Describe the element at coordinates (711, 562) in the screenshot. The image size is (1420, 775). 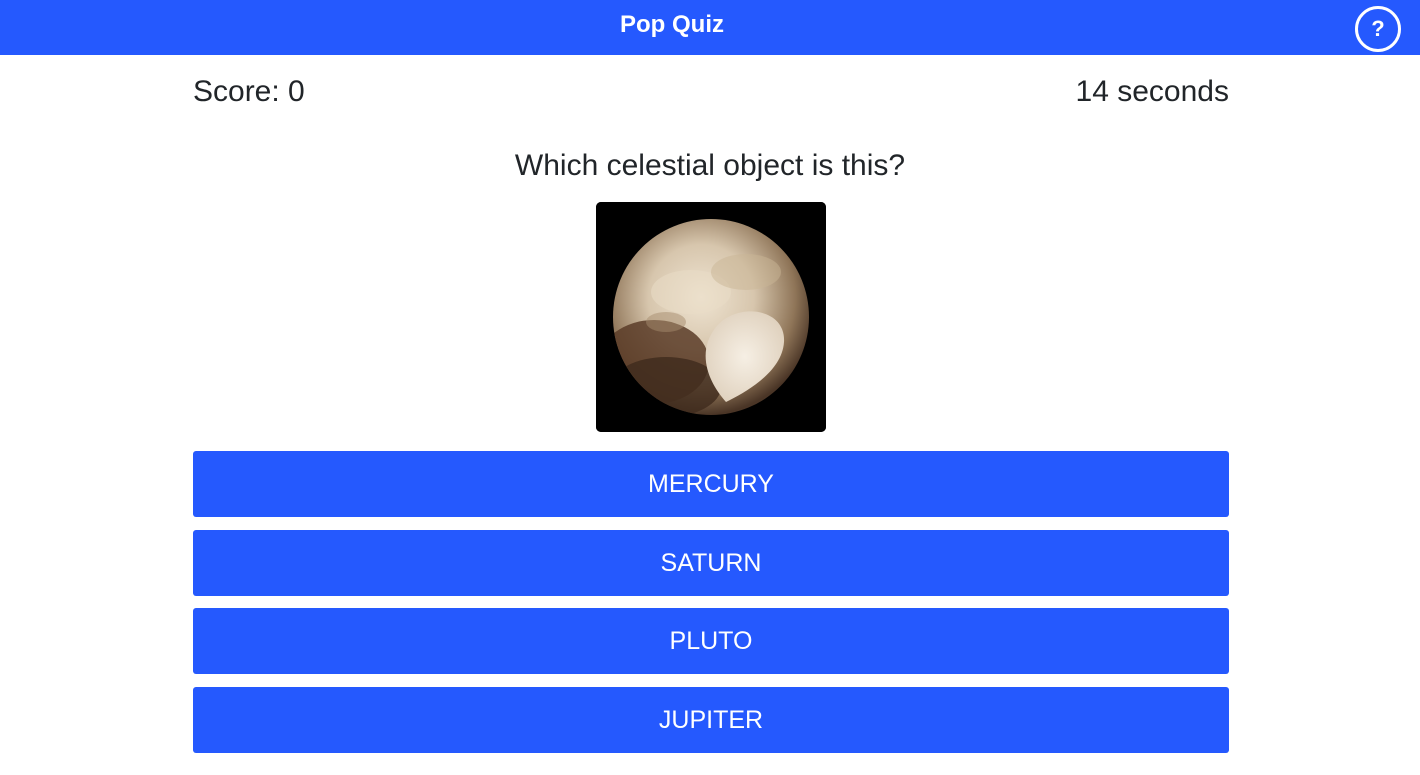
I see `answer-button-saturn: SATURN` at that location.